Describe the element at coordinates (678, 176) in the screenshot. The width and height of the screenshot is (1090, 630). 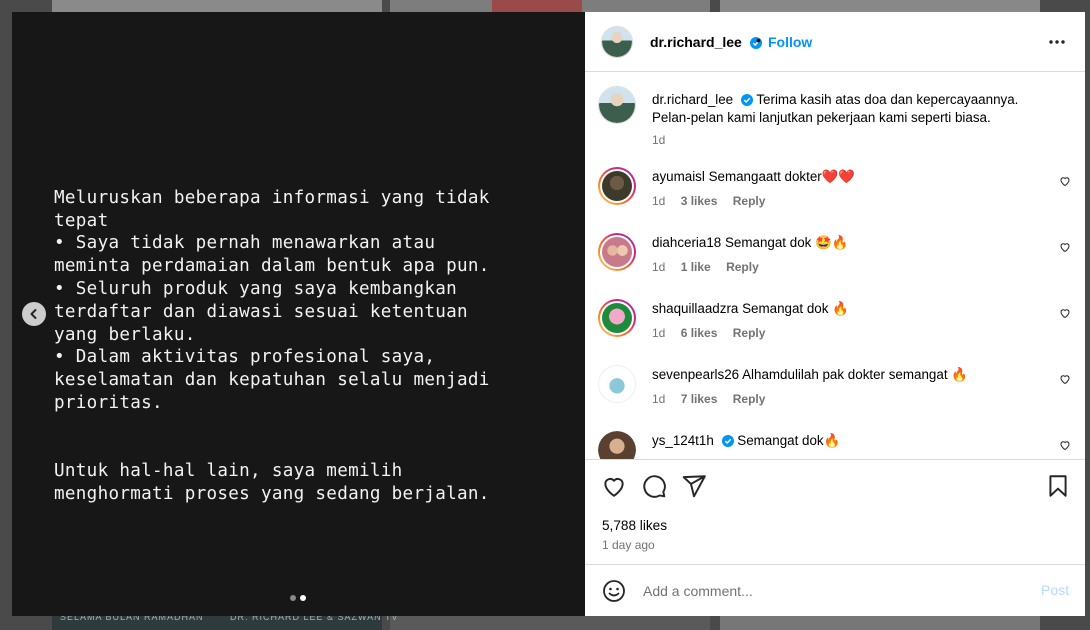
I see `comment-username: ayumaisl` at that location.